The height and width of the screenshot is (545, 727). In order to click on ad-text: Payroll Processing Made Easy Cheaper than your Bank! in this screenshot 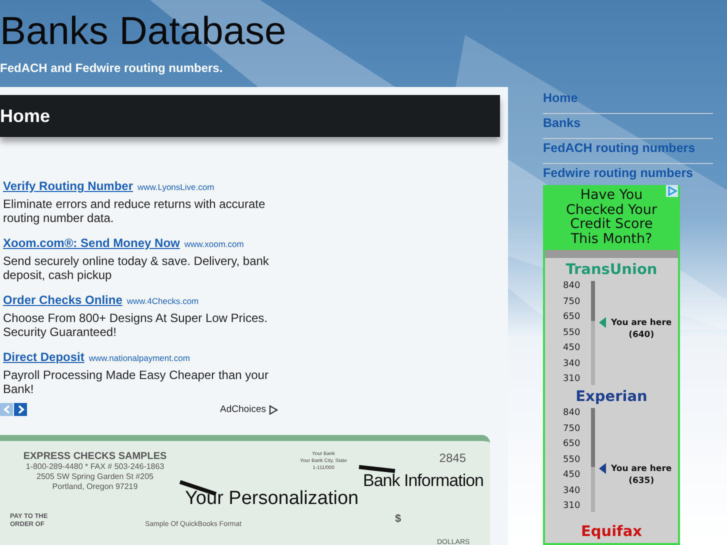, I will do `click(136, 382)`.